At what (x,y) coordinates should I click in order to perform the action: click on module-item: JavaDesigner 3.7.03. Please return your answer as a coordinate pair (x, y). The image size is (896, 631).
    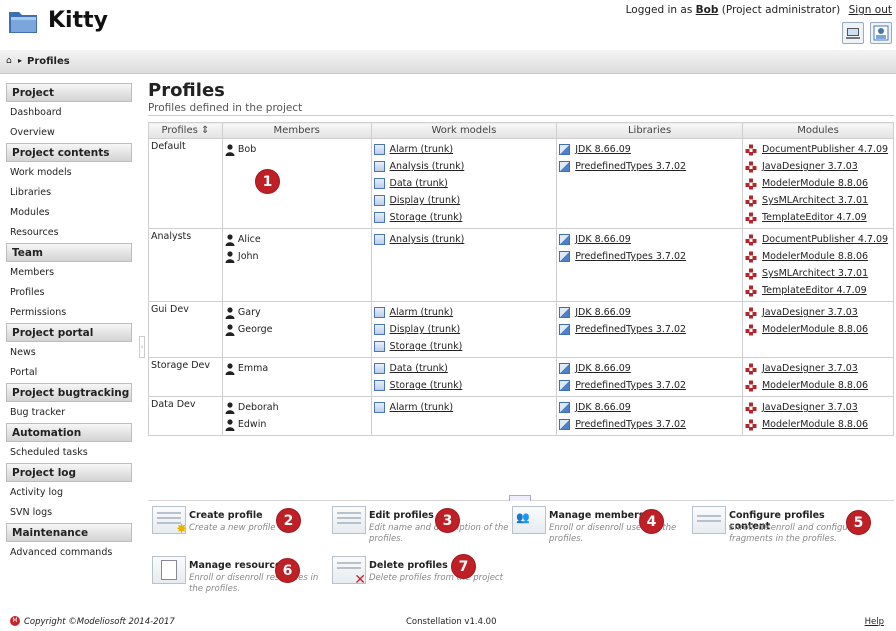
    Looking at the image, I should click on (818, 407).